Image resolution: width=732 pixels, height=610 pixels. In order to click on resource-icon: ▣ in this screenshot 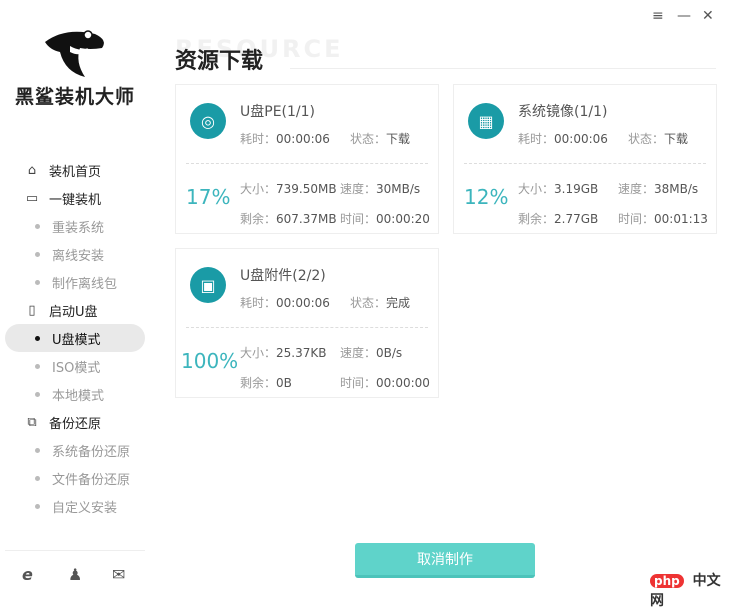, I will do `click(208, 285)`.